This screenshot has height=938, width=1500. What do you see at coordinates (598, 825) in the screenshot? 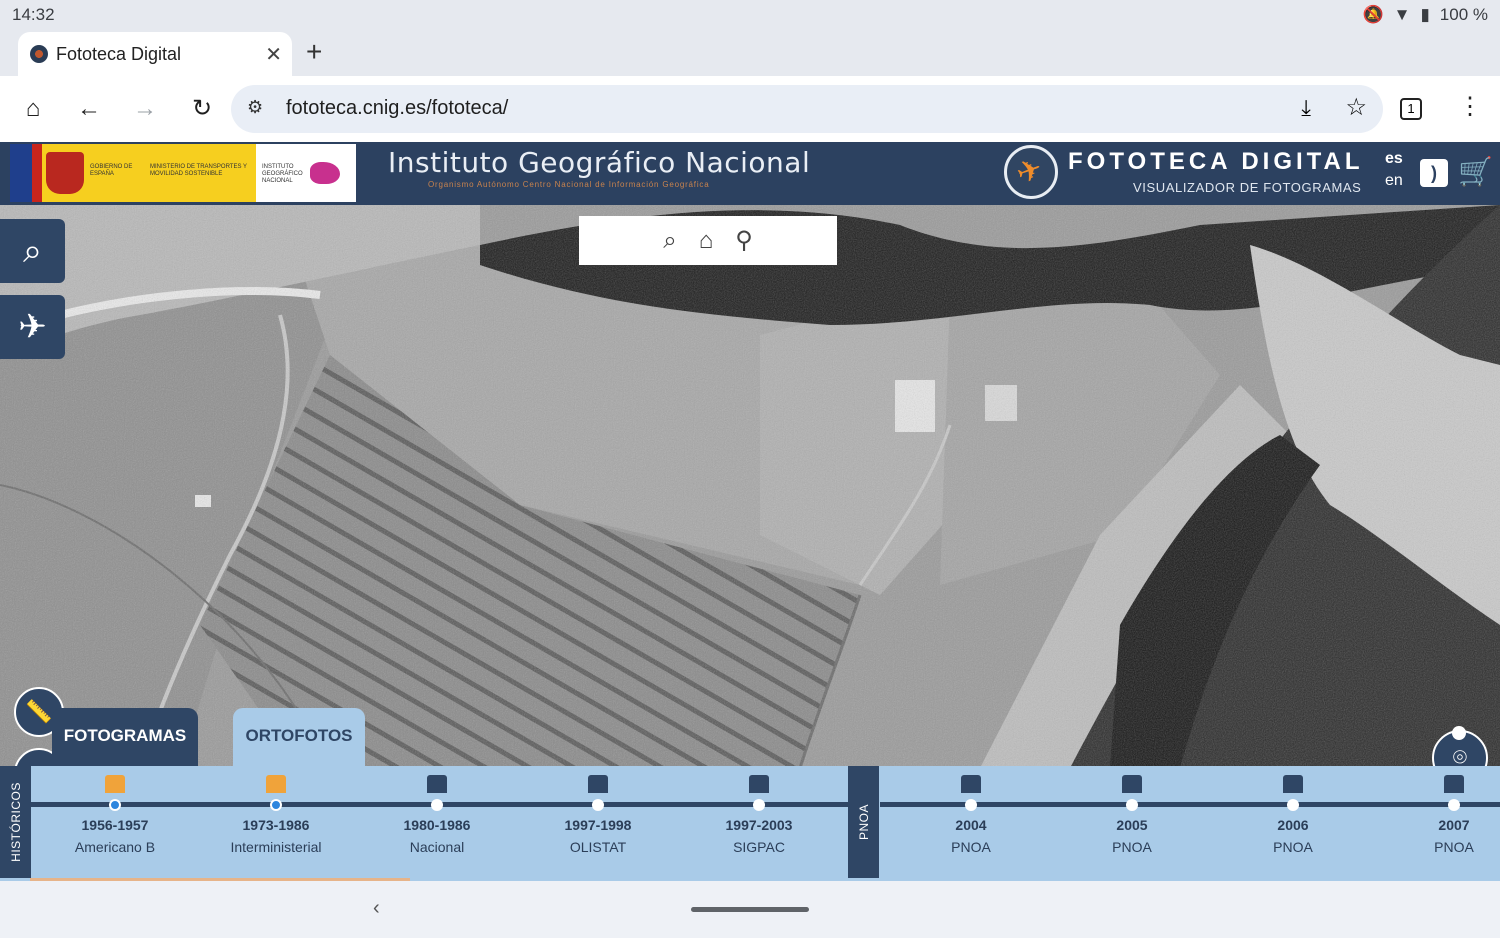
I see `timeline-year: 1997-1998` at bounding box center [598, 825].